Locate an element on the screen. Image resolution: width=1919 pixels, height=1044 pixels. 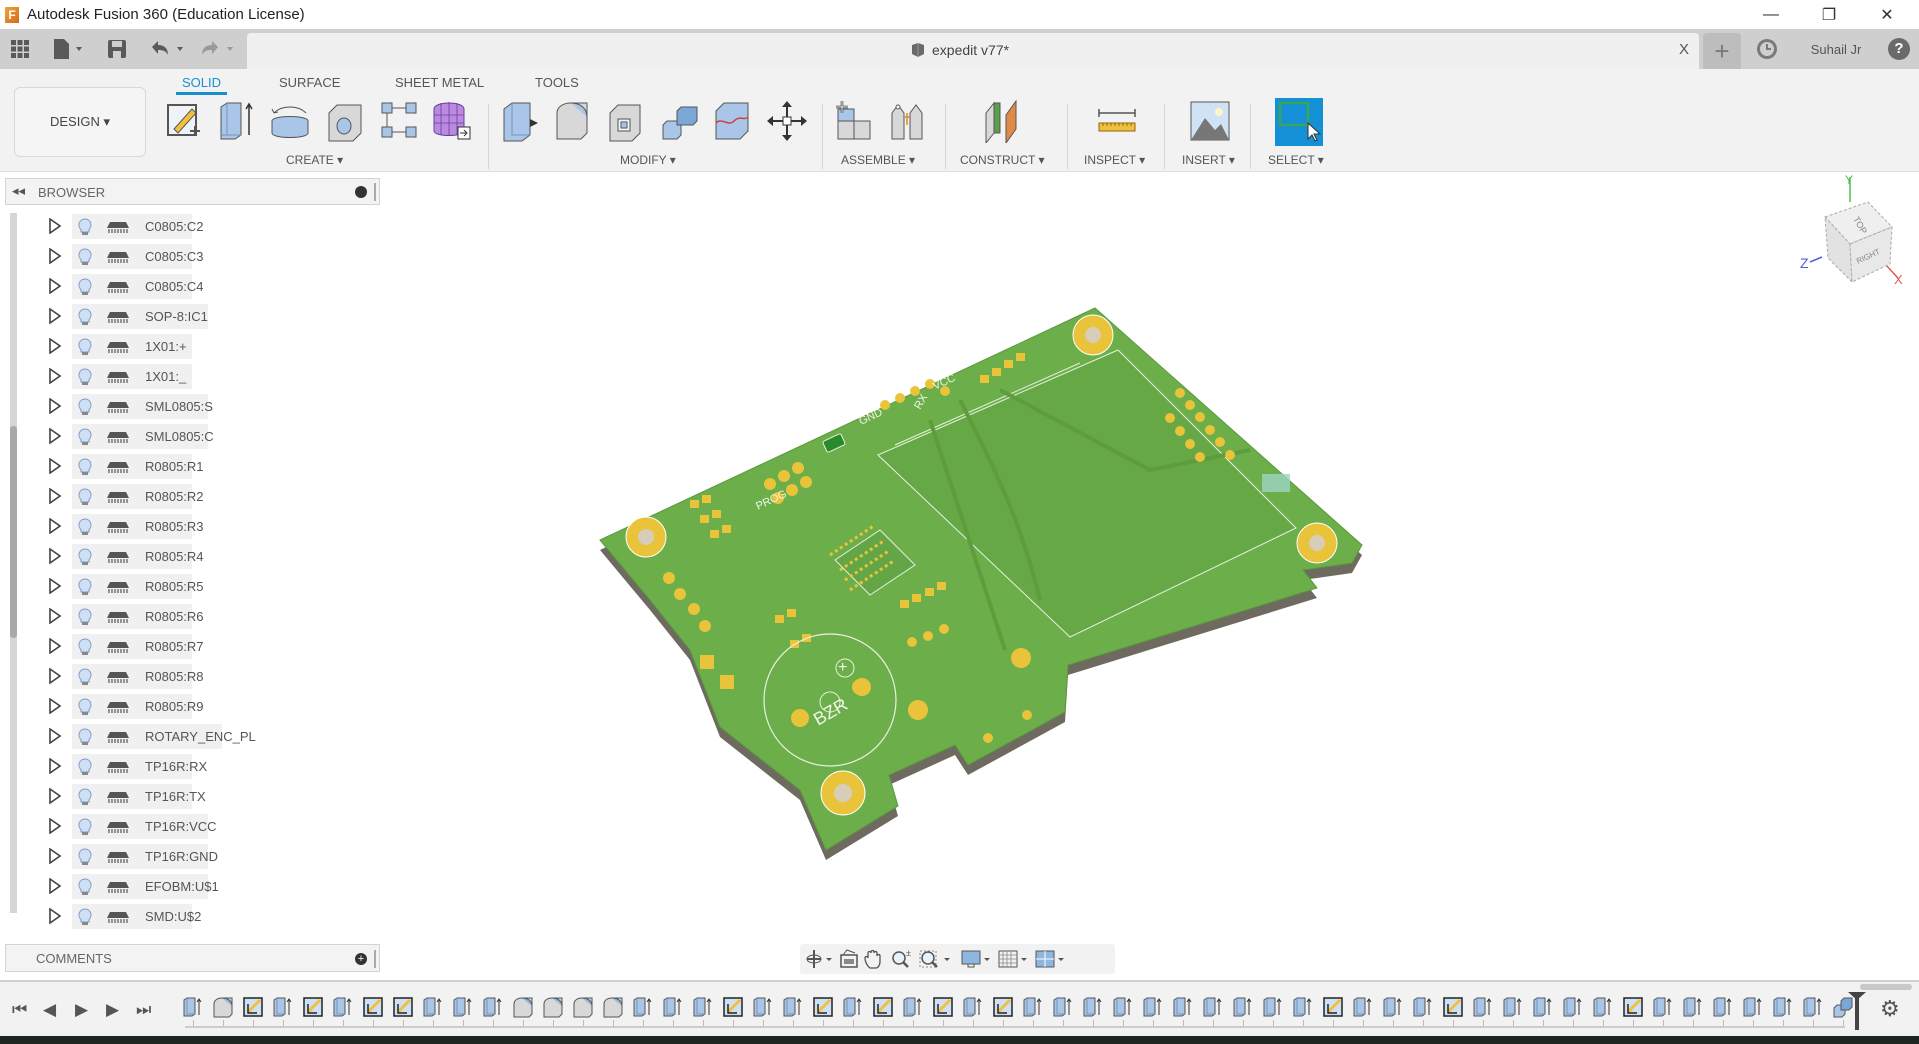
move-copy-button is located at coordinates (787, 121).